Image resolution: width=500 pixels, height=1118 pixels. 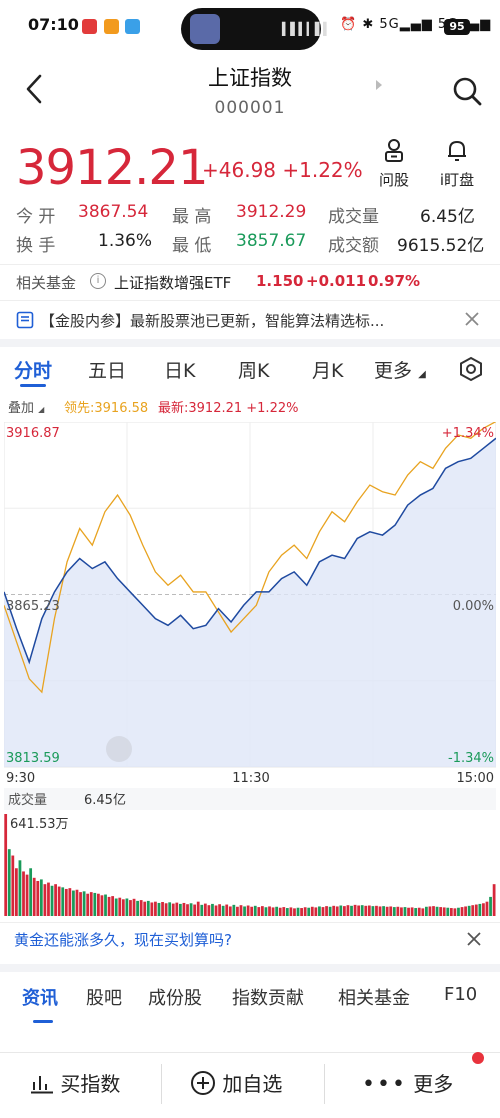 I want to click on tab-daily-k: 日K, so click(x=179, y=369).